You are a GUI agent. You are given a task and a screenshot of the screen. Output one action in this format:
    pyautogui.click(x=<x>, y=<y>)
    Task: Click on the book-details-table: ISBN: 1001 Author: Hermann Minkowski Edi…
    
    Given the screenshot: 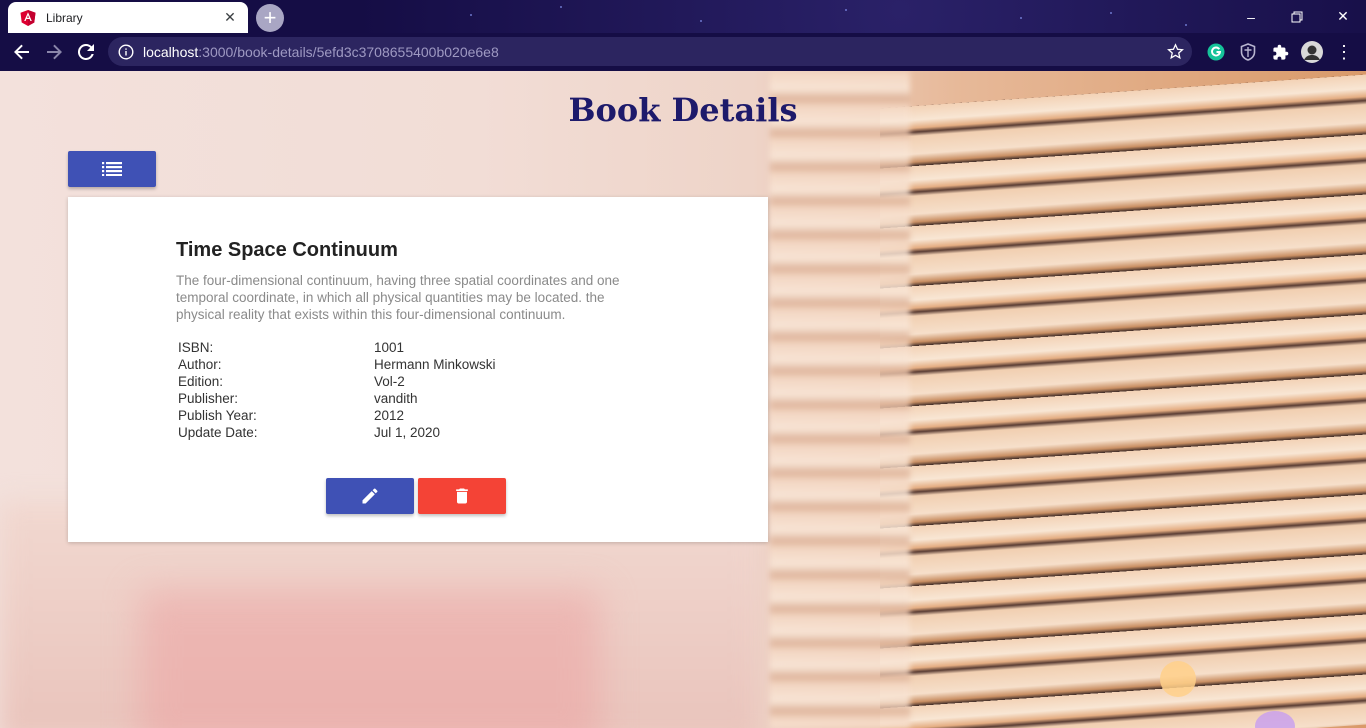 What is the action you would take?
    pyautogui.click(x=337, y=391)
    